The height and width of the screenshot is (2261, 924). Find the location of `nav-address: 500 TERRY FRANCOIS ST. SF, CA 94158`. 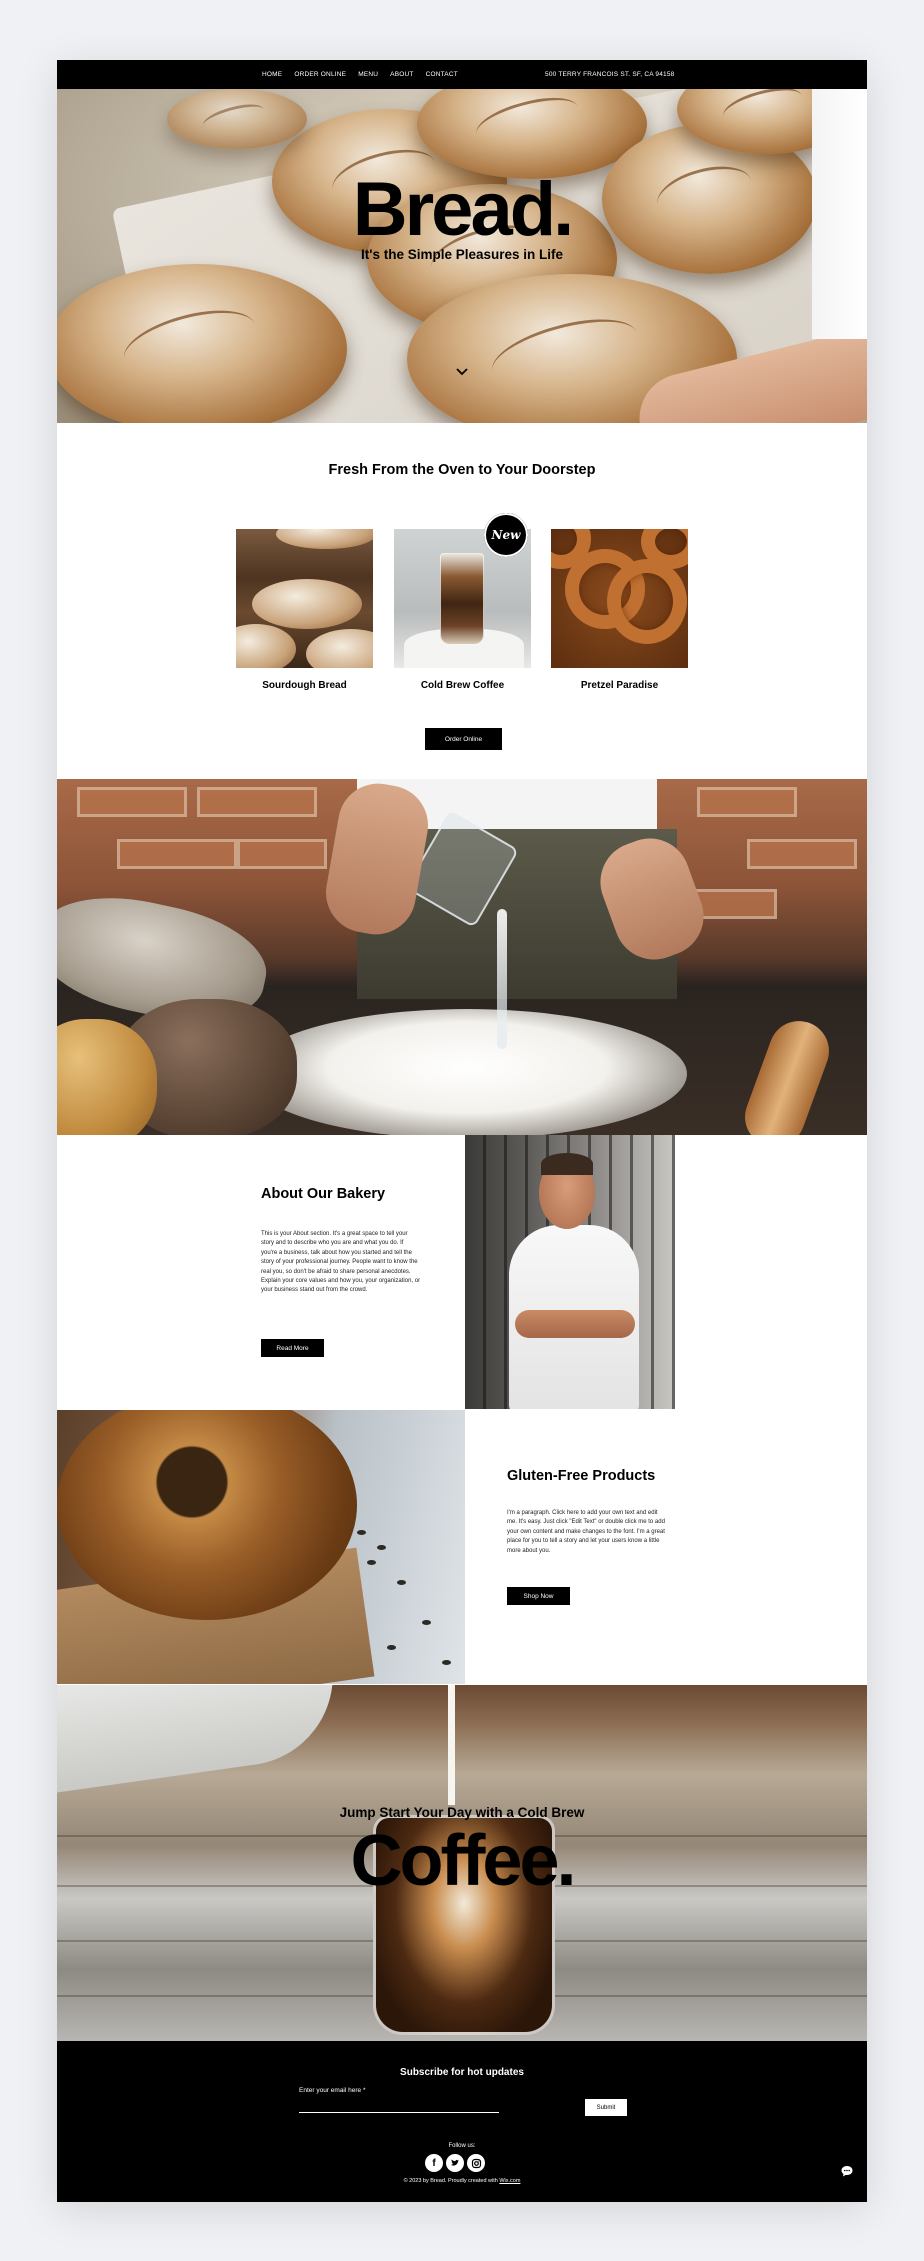

nav-address: 500 TERRY FRANCOIS ST. SF, CA 94158 is located at coordinates (610, 74).